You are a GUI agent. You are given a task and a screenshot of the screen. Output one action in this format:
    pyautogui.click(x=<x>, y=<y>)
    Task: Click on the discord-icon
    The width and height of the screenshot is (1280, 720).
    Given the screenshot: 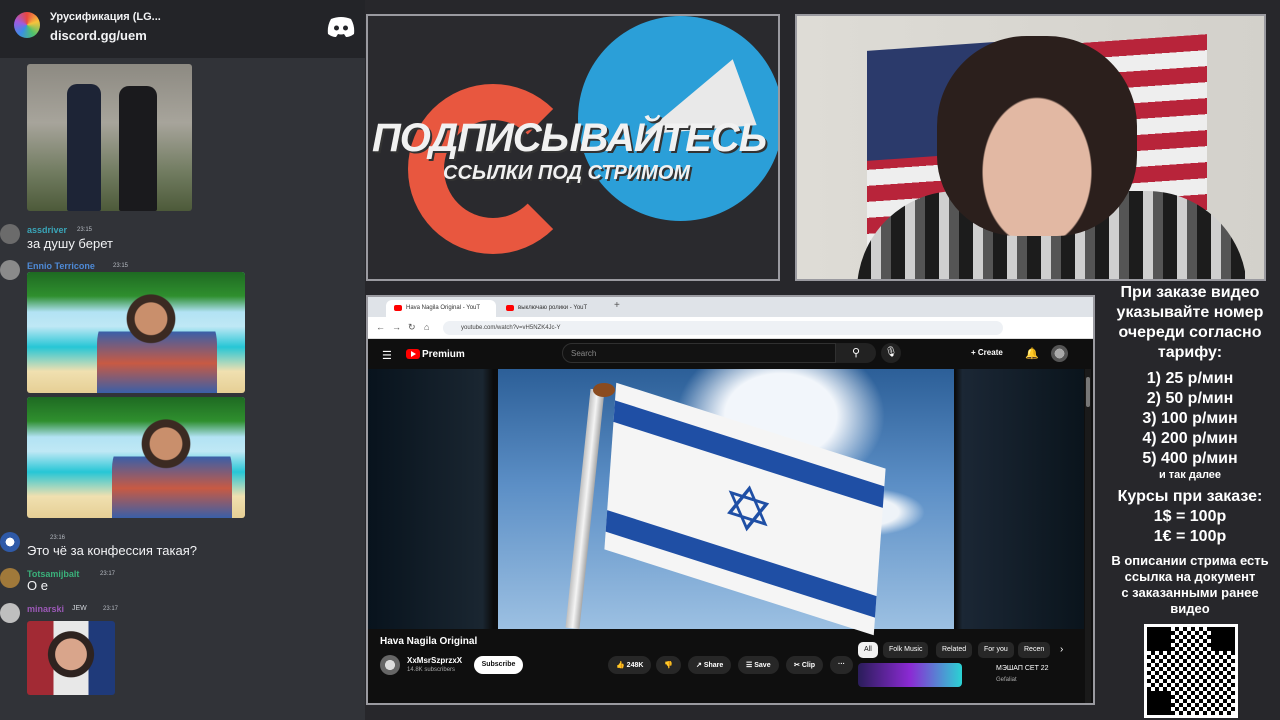 What is the action you would take?
    pyautogui.click(x=341, y=27)
    